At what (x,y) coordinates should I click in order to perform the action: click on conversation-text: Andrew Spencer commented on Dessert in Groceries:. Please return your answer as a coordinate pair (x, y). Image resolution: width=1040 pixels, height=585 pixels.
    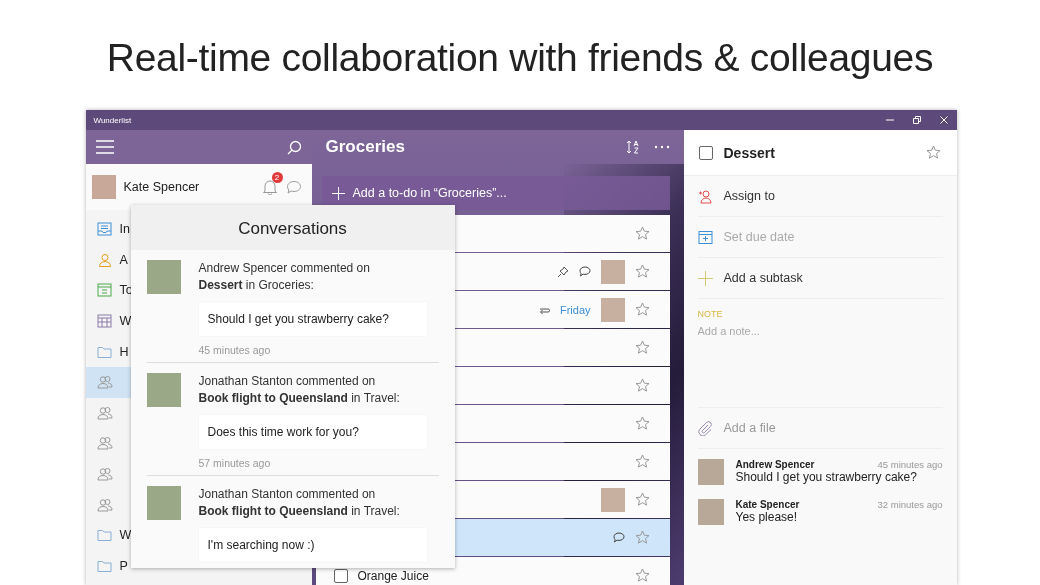
    Looking at the image, I should click on (284, 277).